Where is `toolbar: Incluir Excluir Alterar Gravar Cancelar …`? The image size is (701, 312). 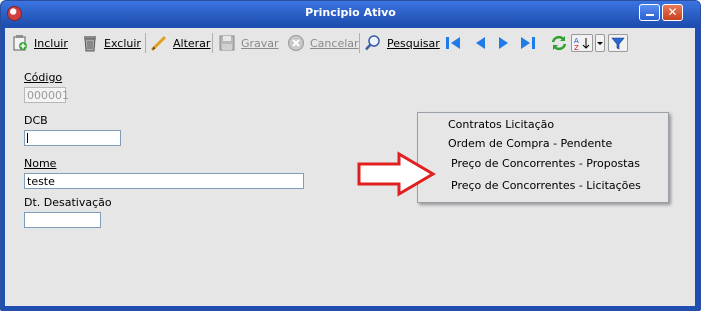 toolbar: Incluir Excluir Alterar Gravar Cancelar … is located at coordinates (350, 43).